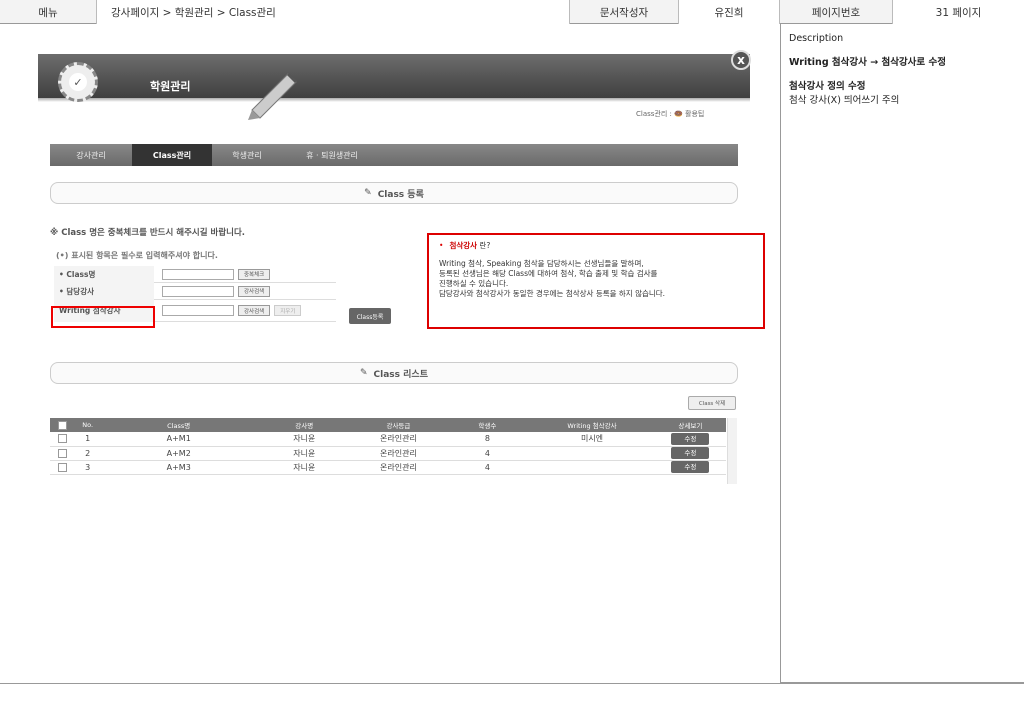  I want to click on header-no: No., so click(88, 425).